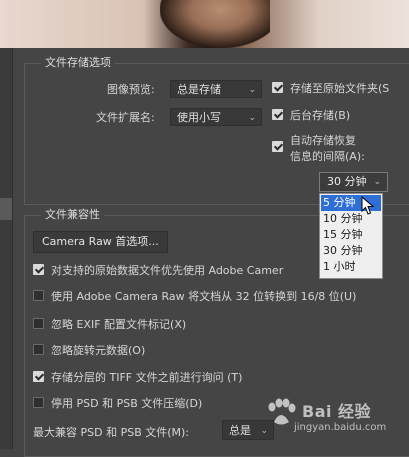 The image size is (409, 457). What do you see at coordinates (340, 88) in the screenshot?
I see `save-as-original-label: 存储至原始文件夹(S` at bounding box center [340, 88].